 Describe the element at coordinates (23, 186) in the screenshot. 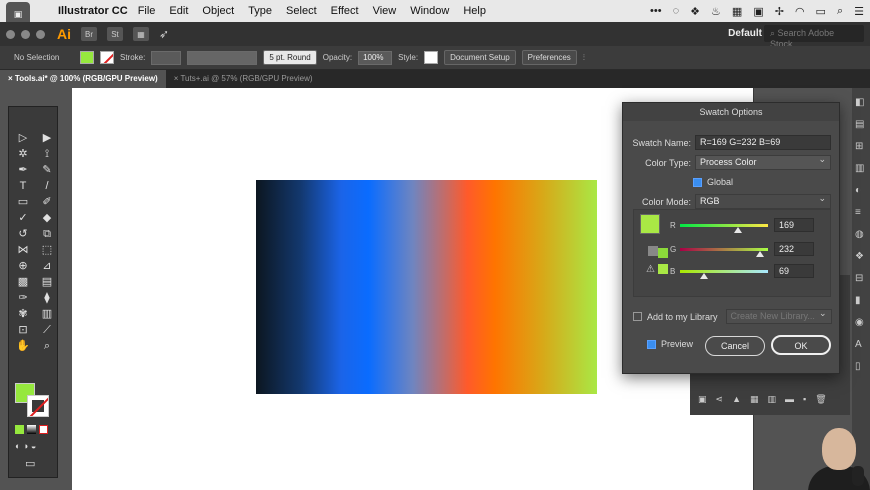

I see `type-tool-icon: T` at that location.